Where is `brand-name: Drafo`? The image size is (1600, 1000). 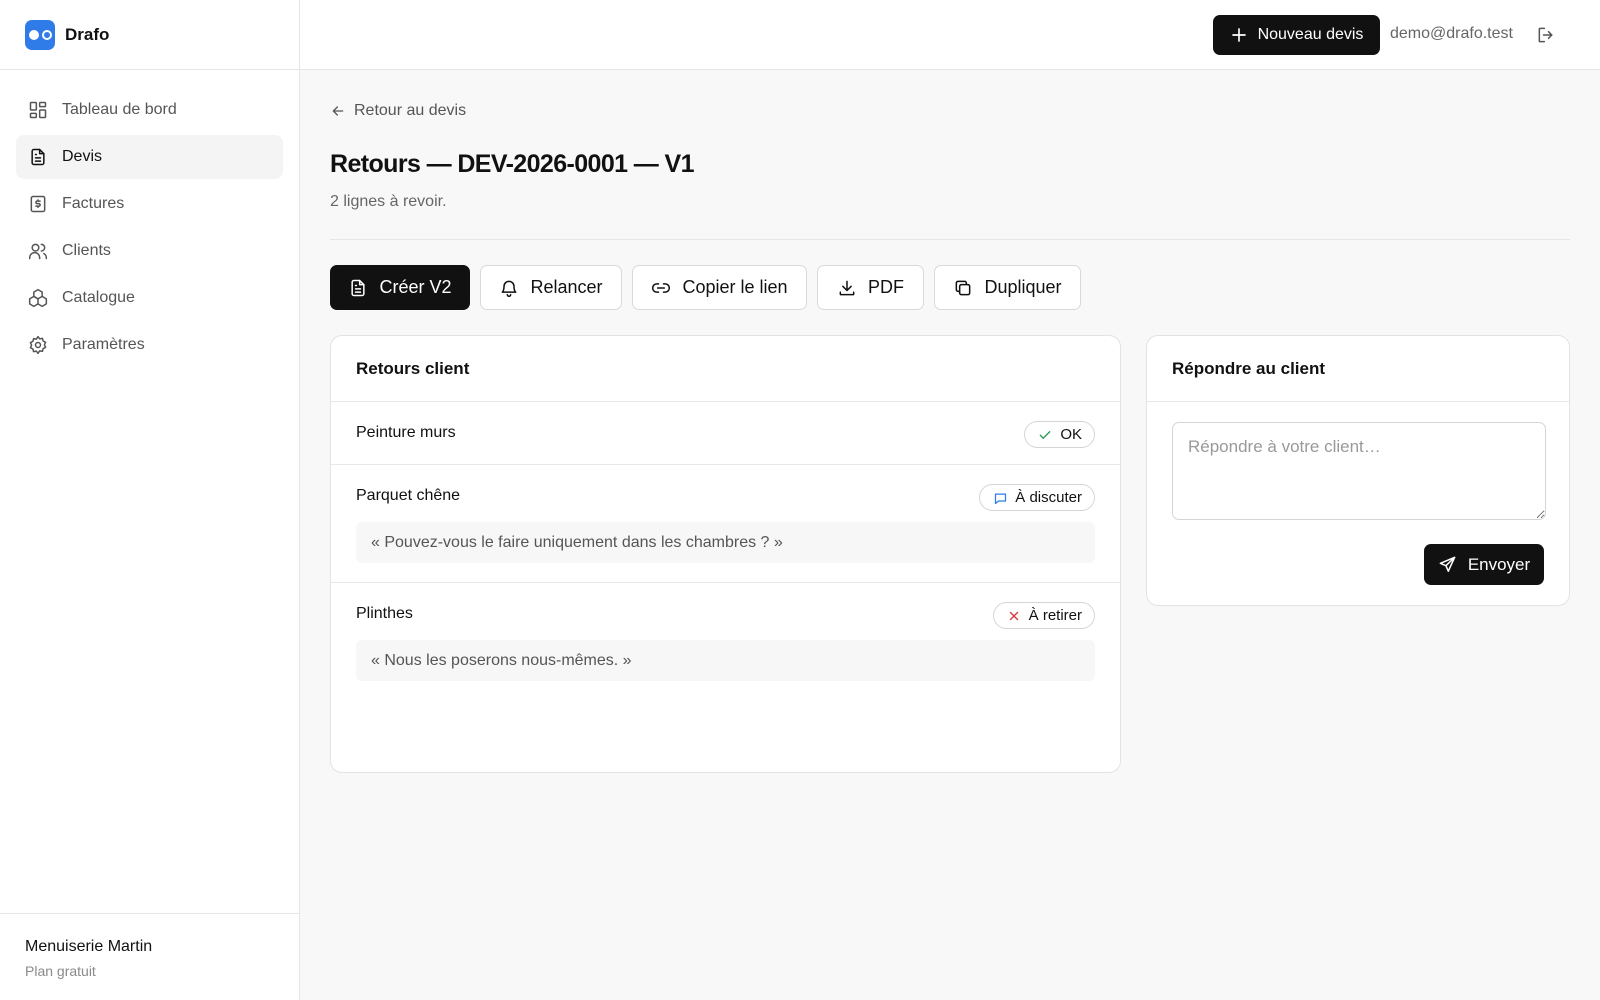
brand-name: Drafo is located at coordinates (87, 34).